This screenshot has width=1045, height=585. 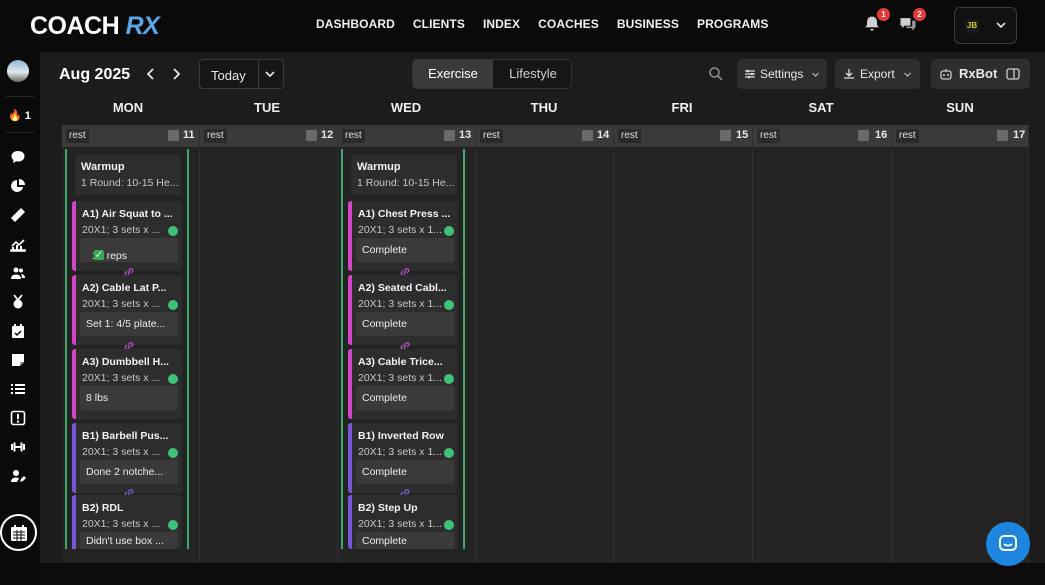 What do you see at coordinates (18, 418) in the screenshot?
I see `sidebar-alert-icon` at bounding box center [18, 418].